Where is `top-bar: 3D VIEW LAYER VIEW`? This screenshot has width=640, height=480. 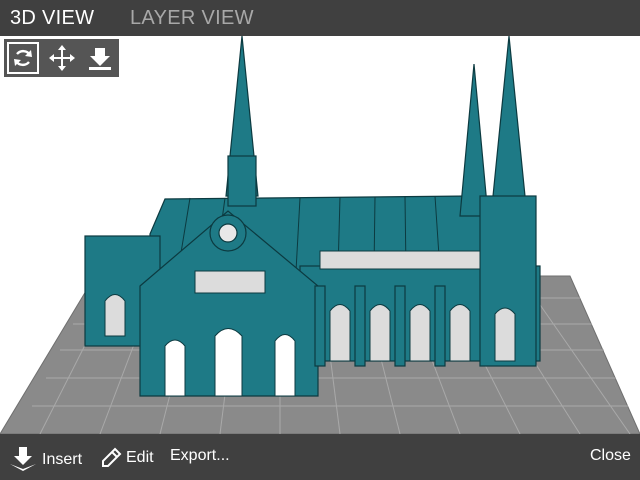
top-bar: 3D VIEW LAYER VIEW is located at coordinates (320, 18).